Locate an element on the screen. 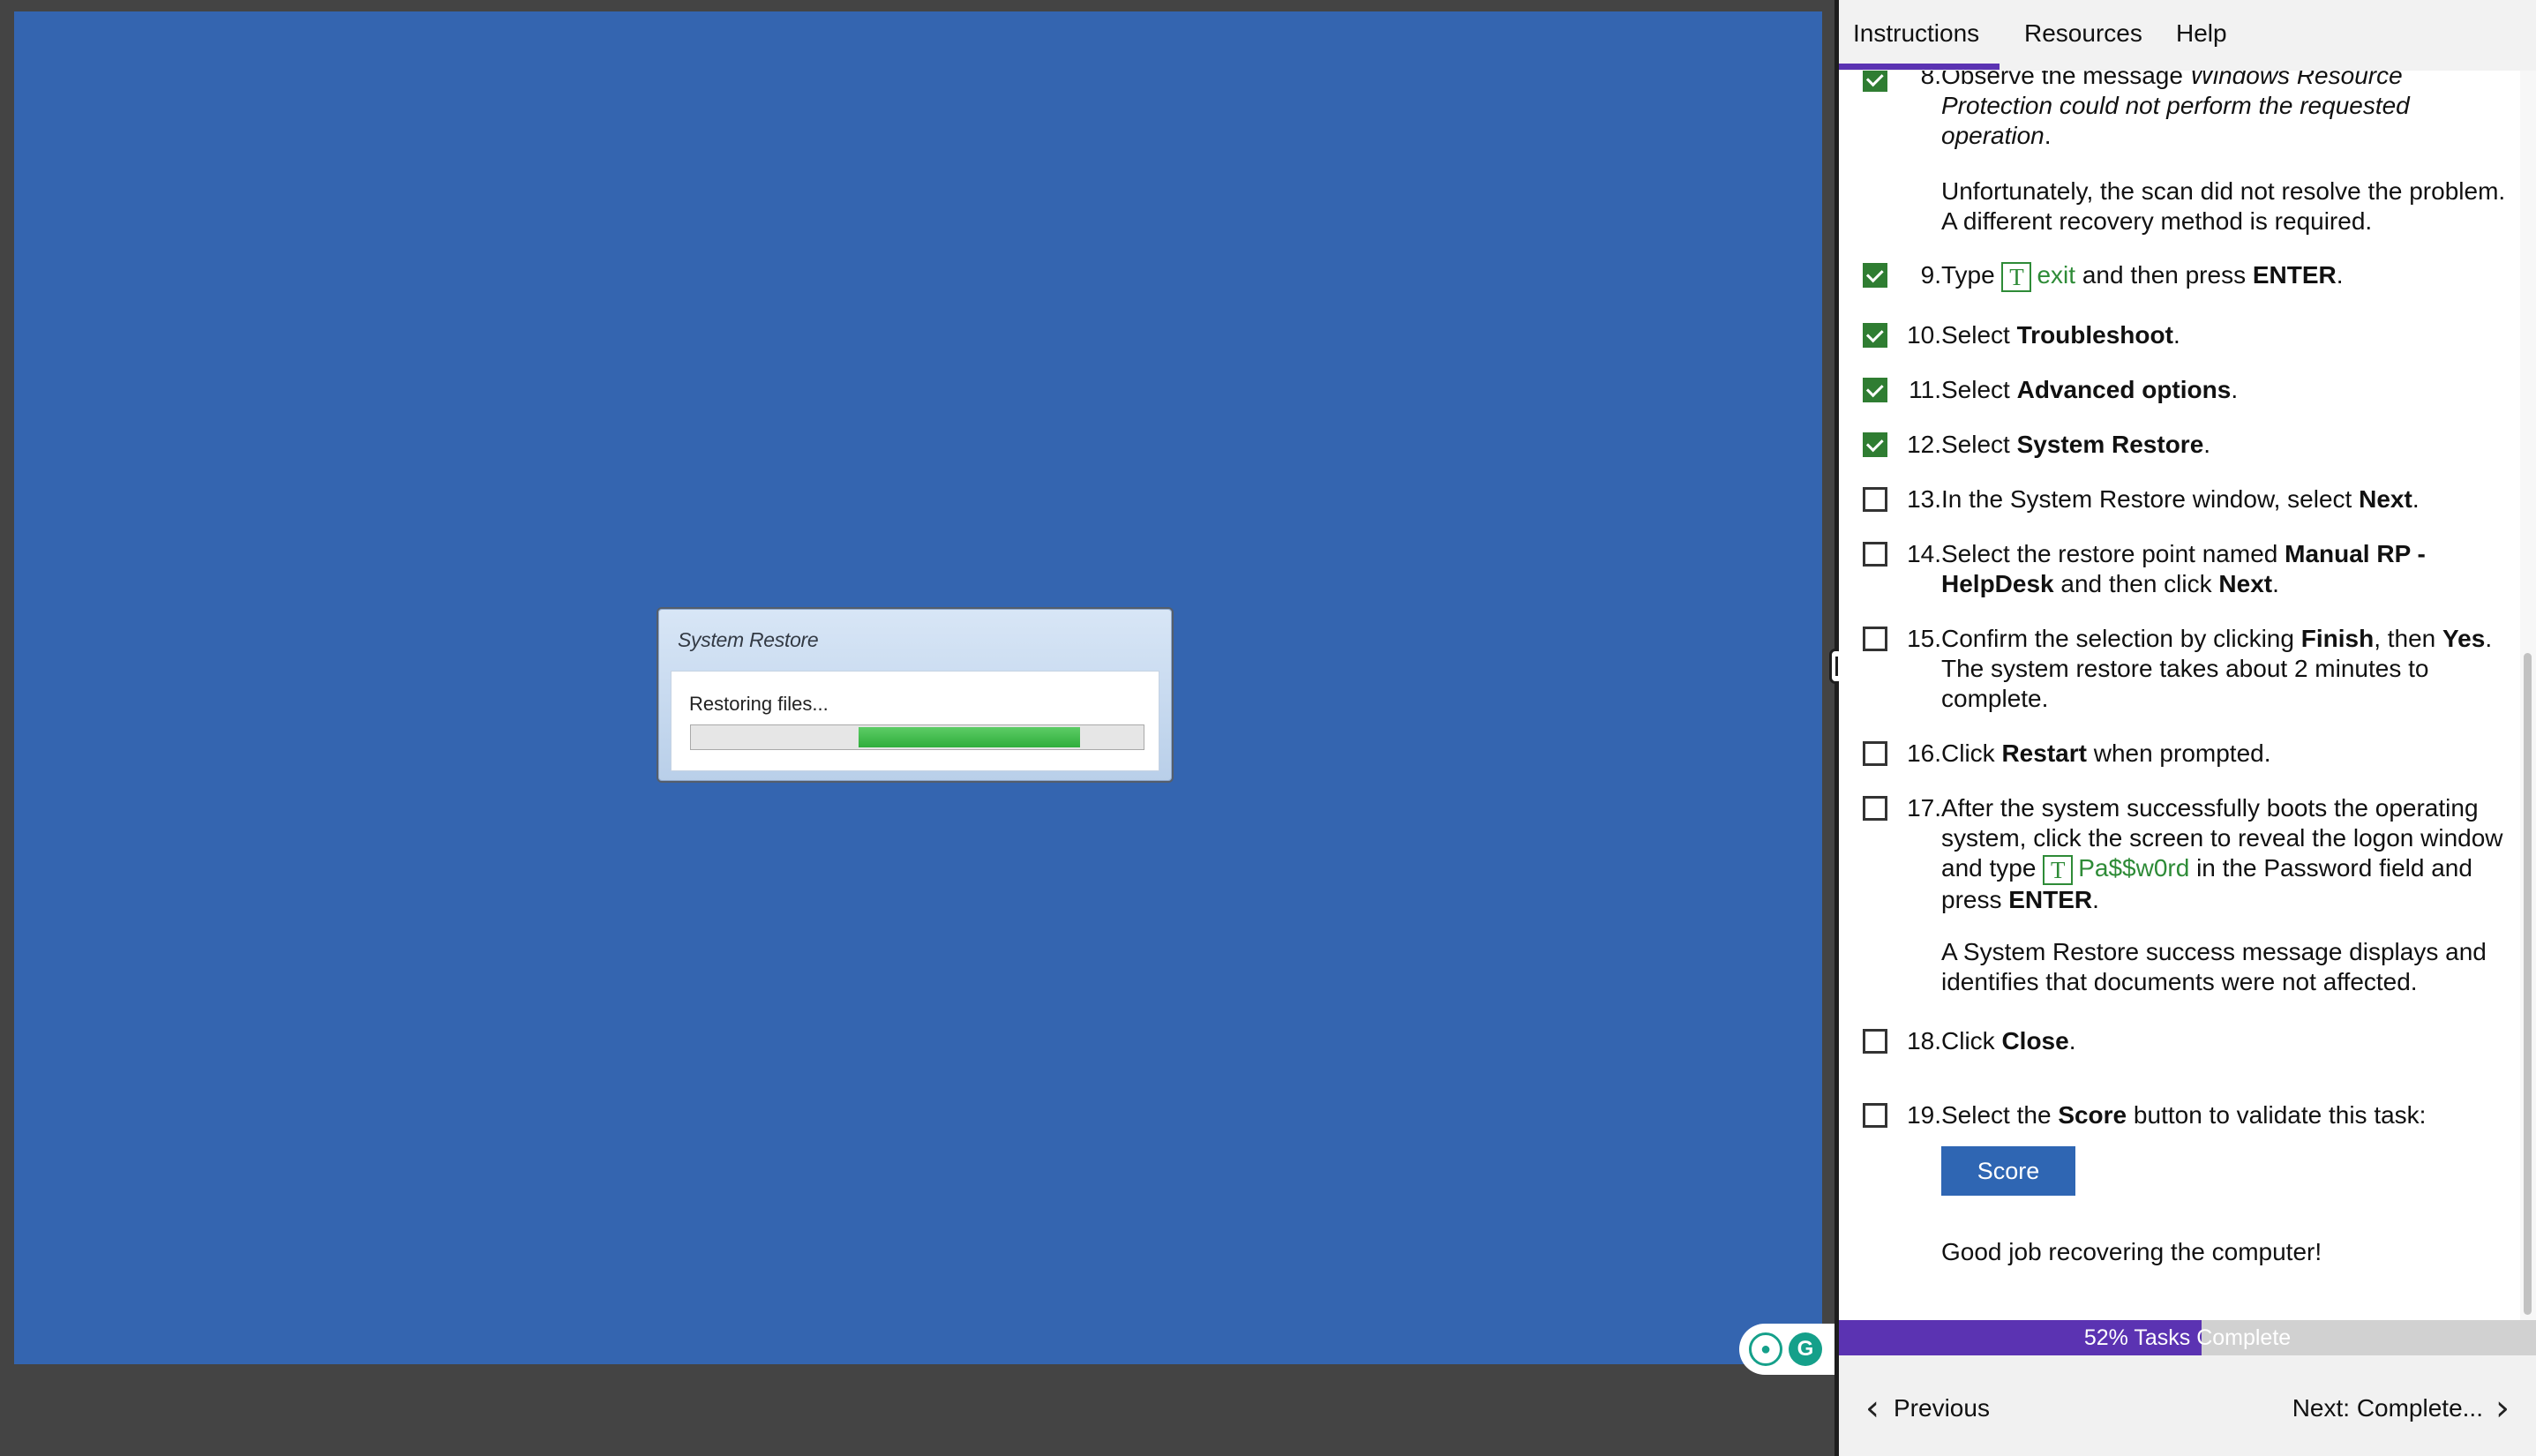 The image size is (2536, 1456). tab-bar: Instructions Resources Help is located at coordinates (2187, 35).